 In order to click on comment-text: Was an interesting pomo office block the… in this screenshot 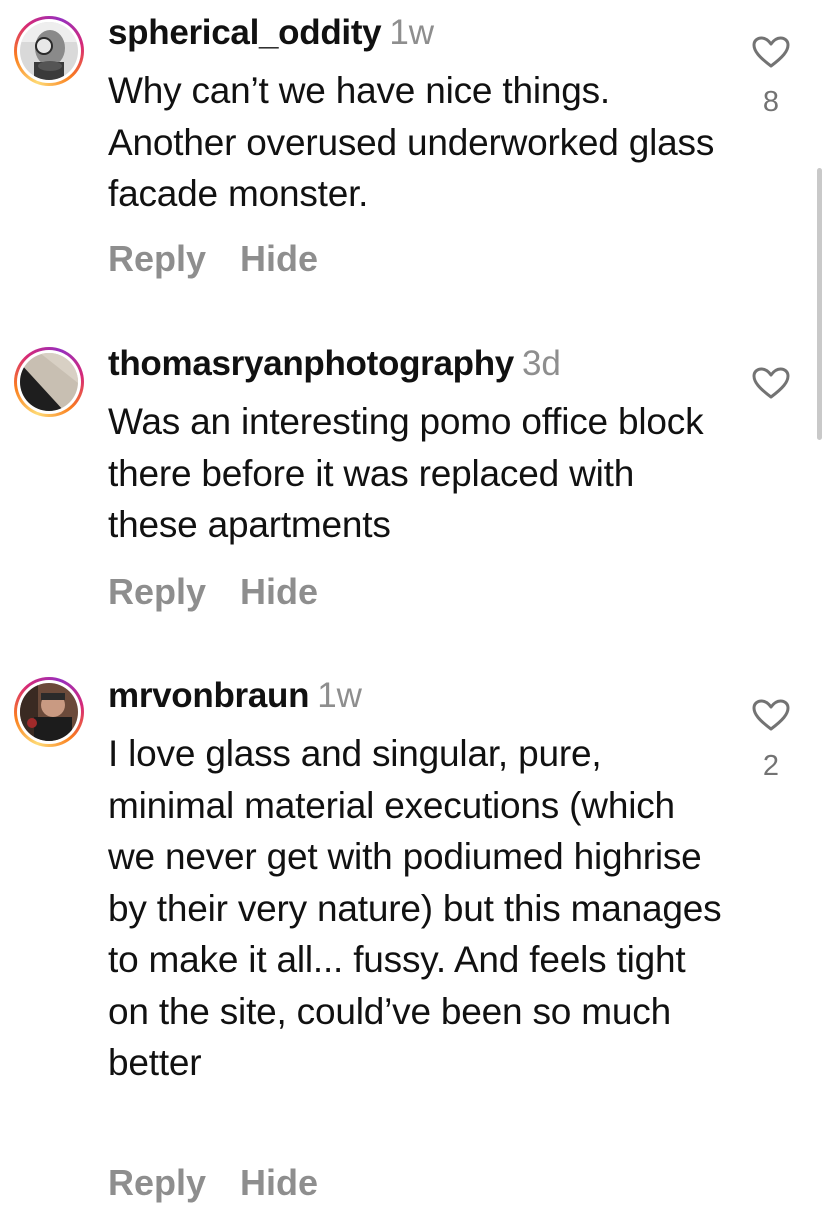, I will do `click(406, 473)`.